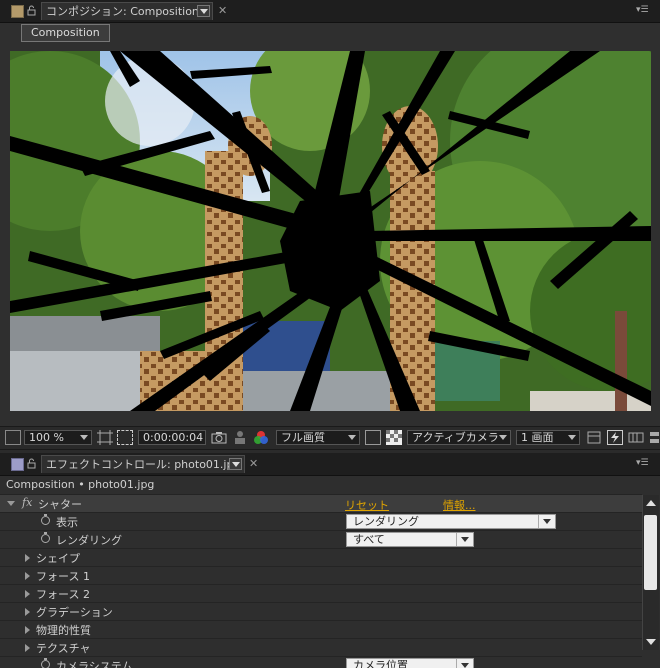 The image size is (660, 668). I want to click on group-row-force1: フォース 1, so click(321, 575).